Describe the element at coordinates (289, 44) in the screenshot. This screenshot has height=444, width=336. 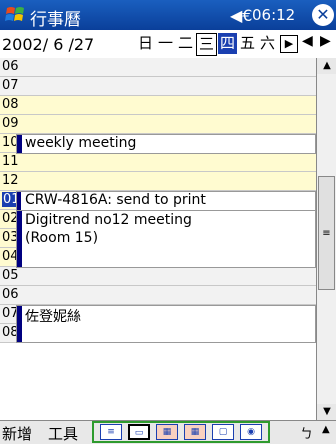
I see `goto-date-icon: ▶` at that location.